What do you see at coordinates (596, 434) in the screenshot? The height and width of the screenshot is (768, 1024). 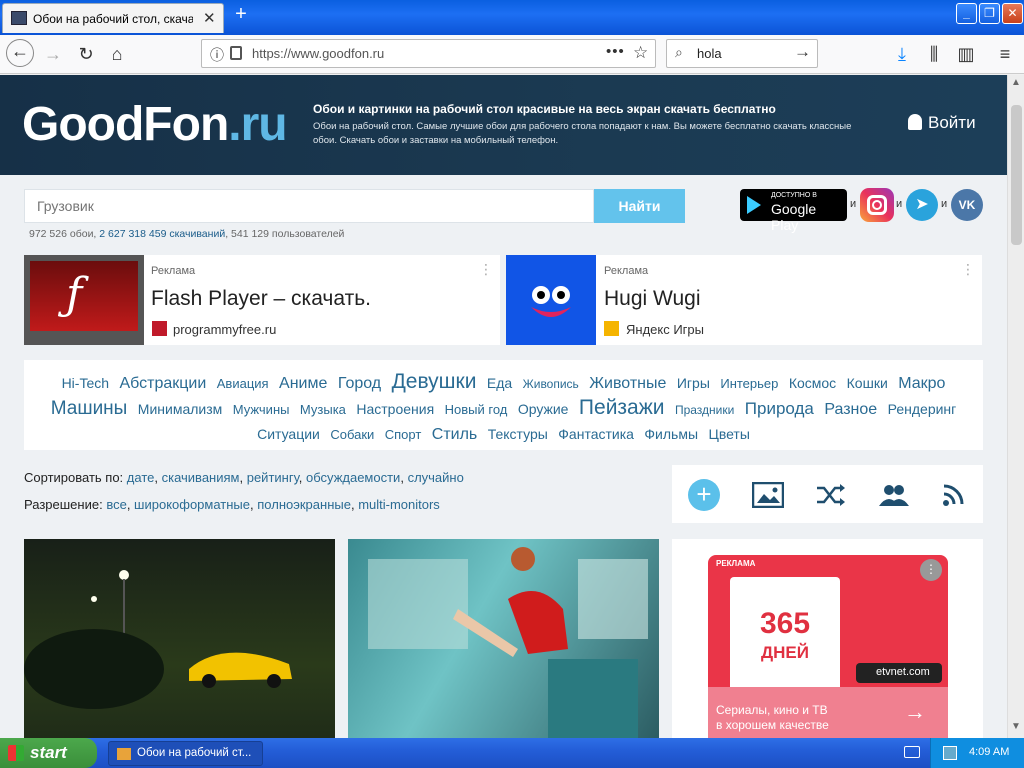 I see `category-tag: Фантастика` at bounding box center [596, 434].